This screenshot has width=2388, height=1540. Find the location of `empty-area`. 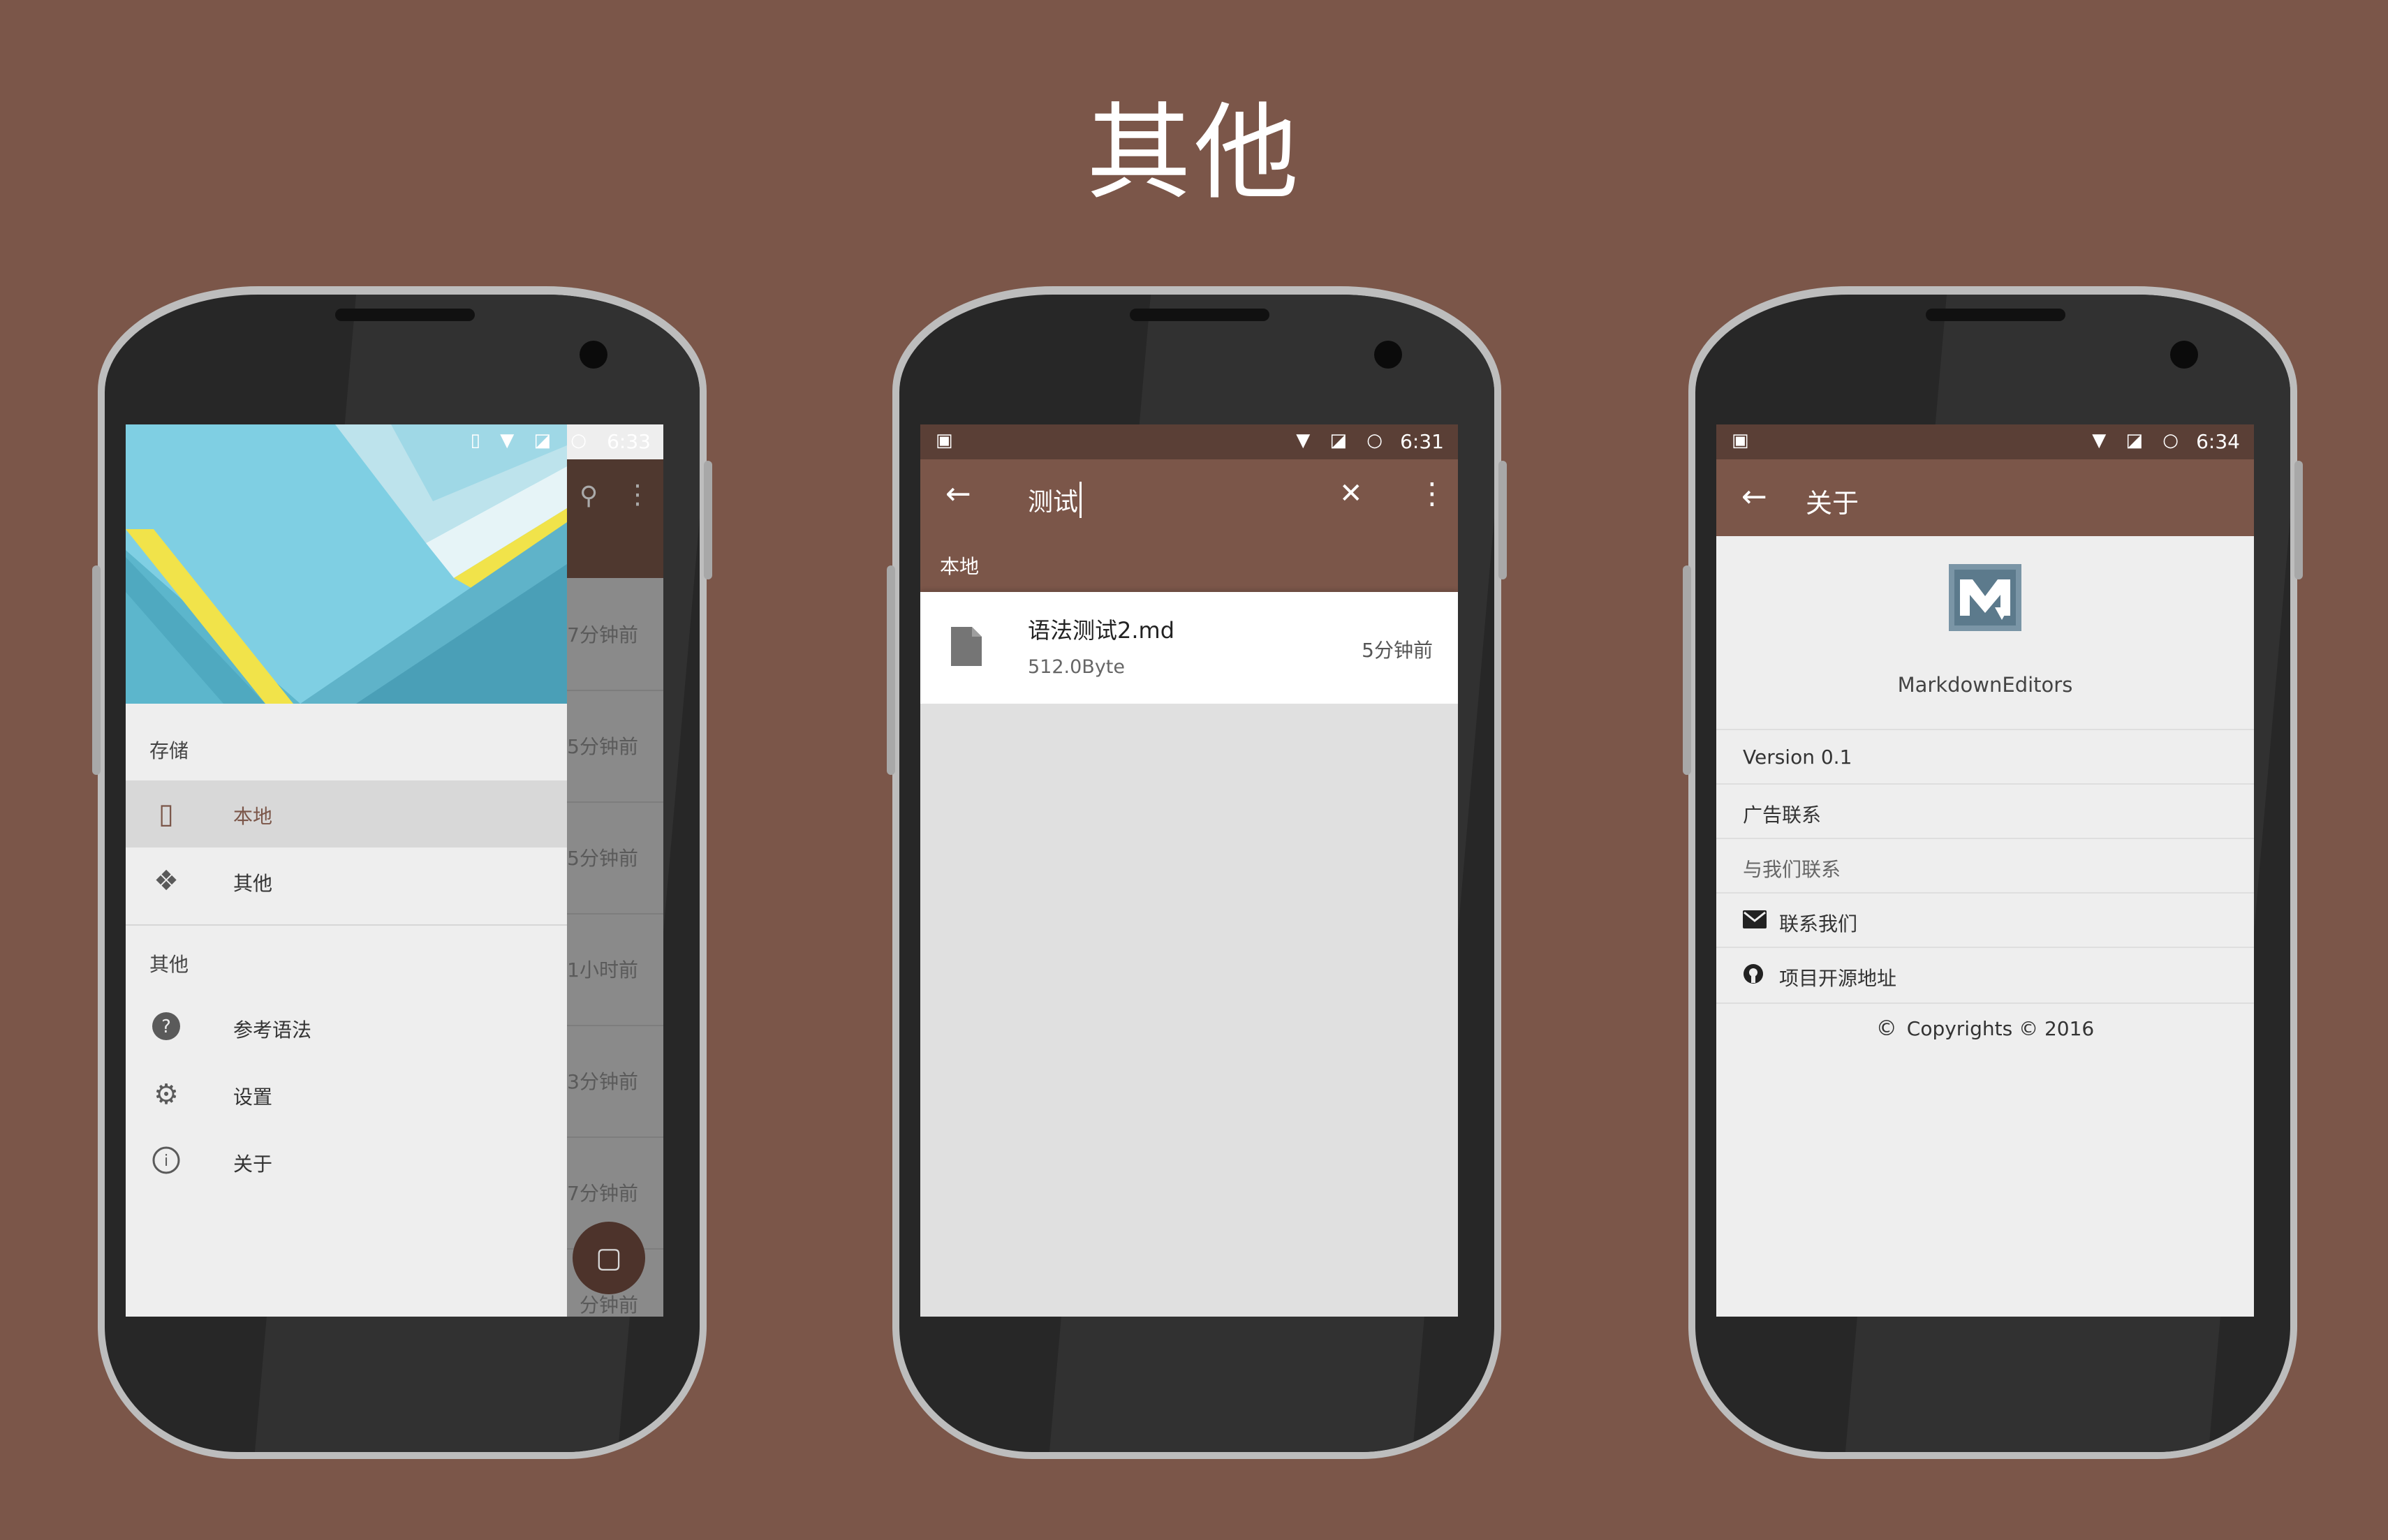

empty-area is located at coordinates (1189, 1010).